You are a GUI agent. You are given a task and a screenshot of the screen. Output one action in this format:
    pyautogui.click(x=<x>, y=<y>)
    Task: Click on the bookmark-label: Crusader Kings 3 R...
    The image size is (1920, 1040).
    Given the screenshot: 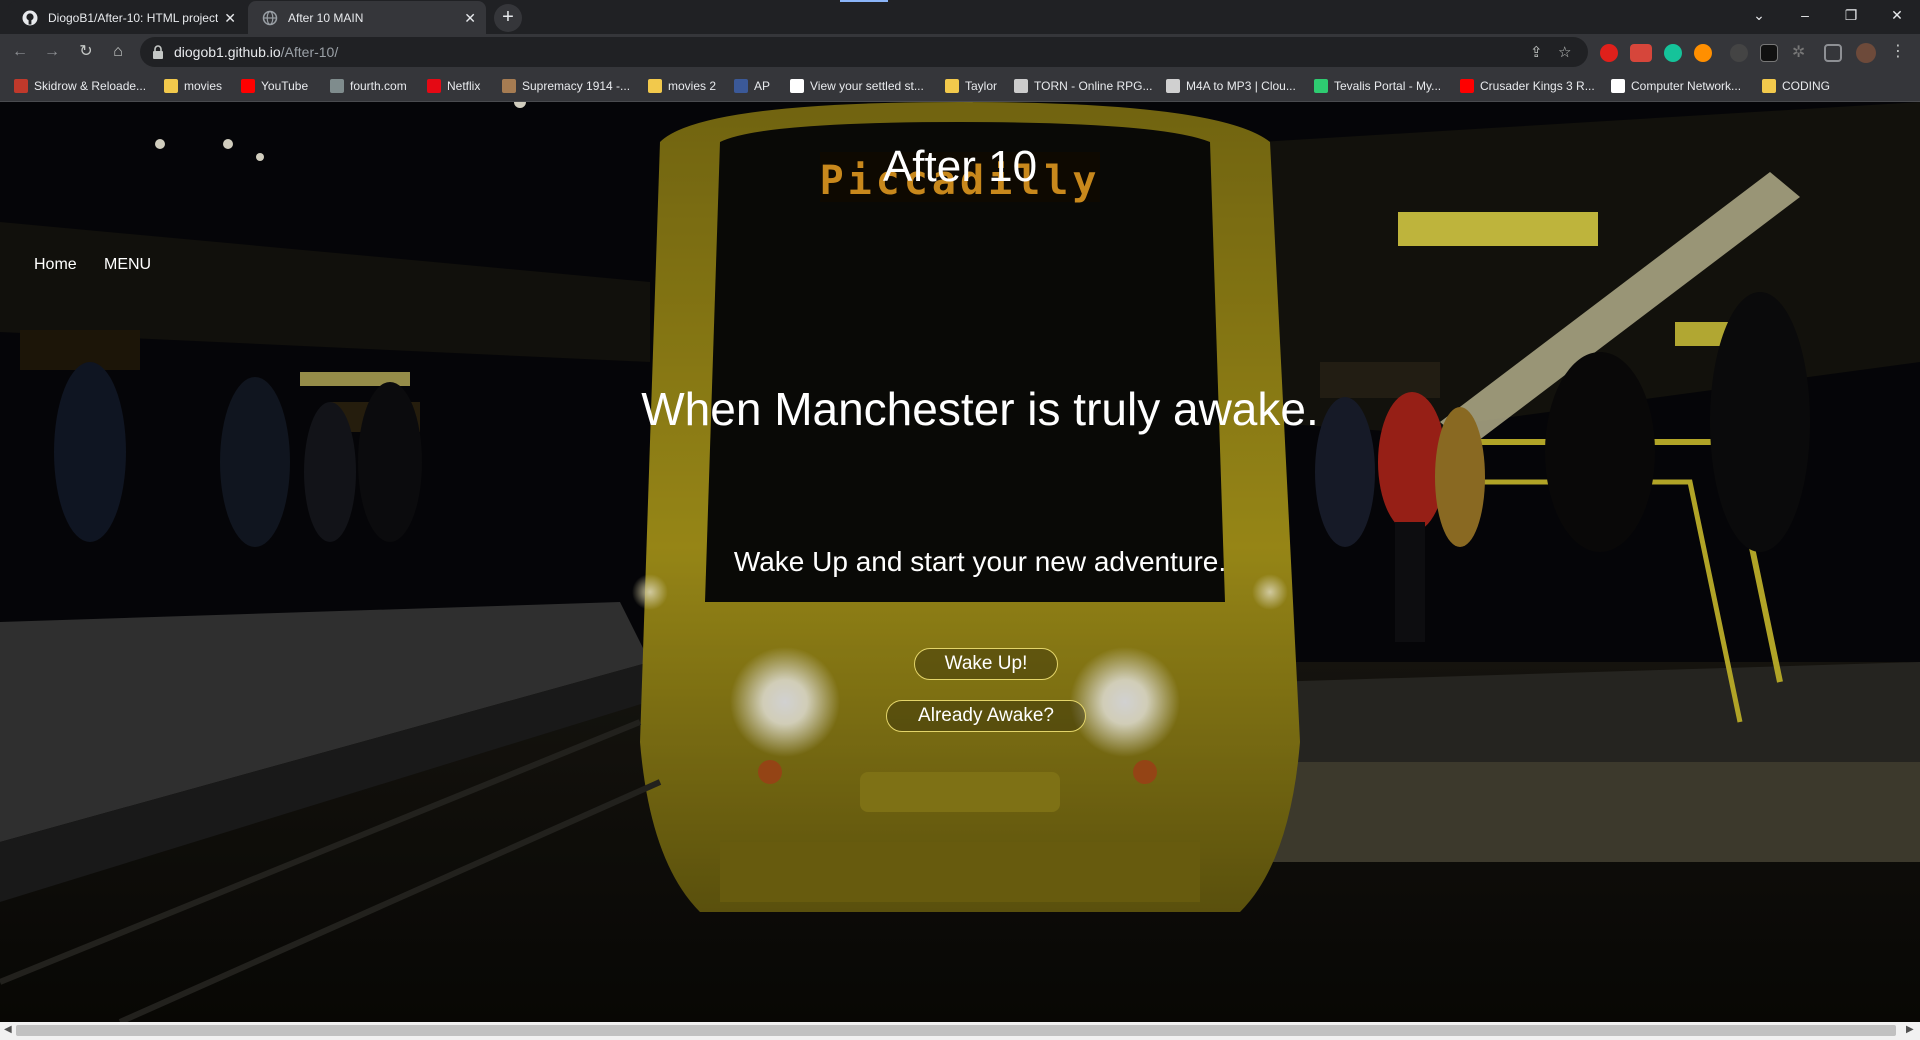 What is the action you would take?
    pyautogui.click(x=1537, y=86)
    